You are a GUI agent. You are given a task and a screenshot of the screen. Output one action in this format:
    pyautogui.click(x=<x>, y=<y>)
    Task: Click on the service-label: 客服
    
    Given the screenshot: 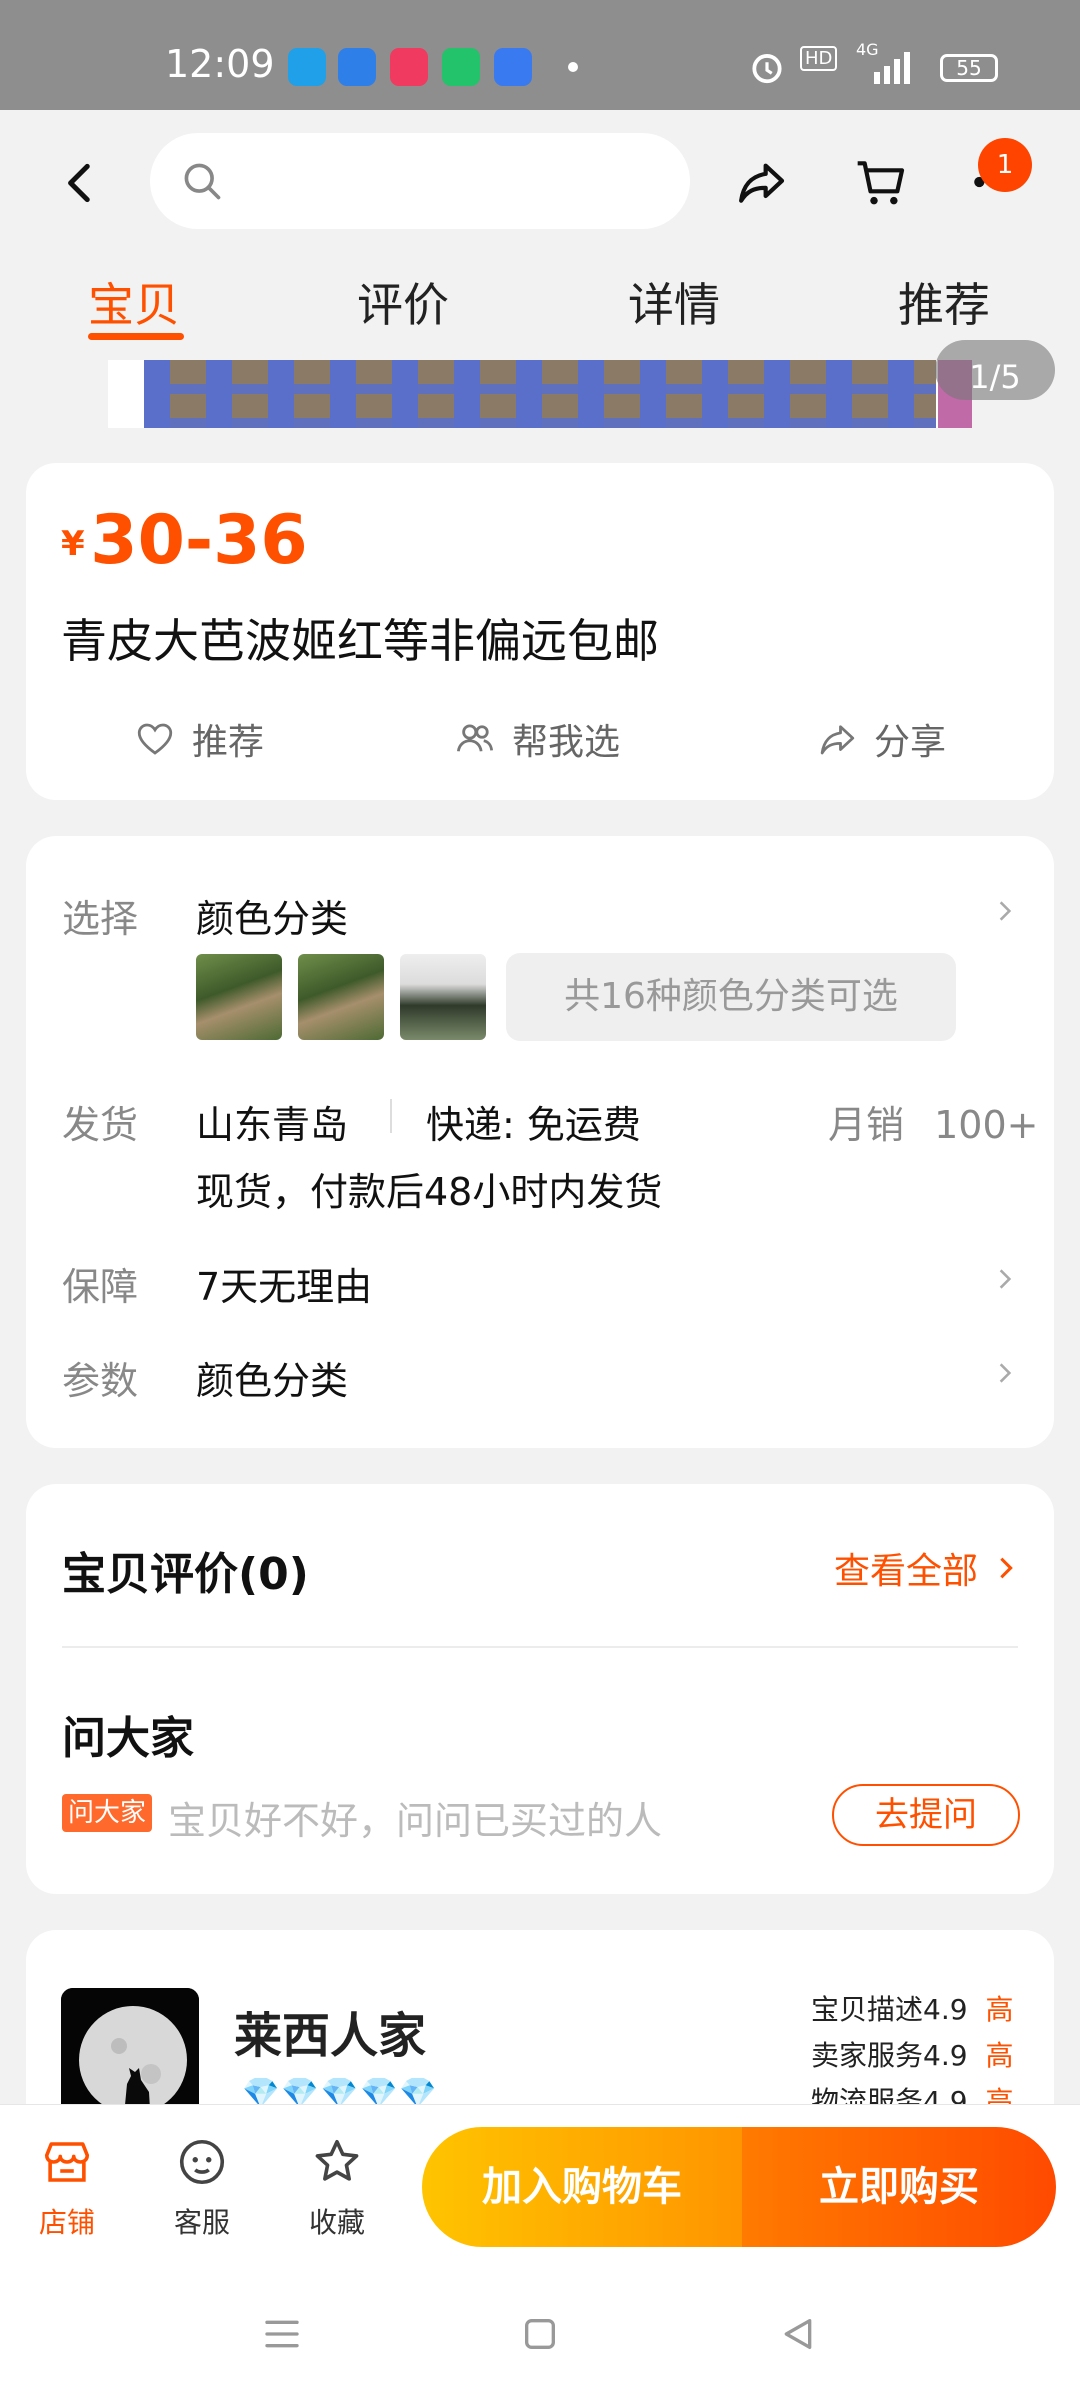 What is the action you would take?
    pyautogui.click(x=201, y=2222)
    